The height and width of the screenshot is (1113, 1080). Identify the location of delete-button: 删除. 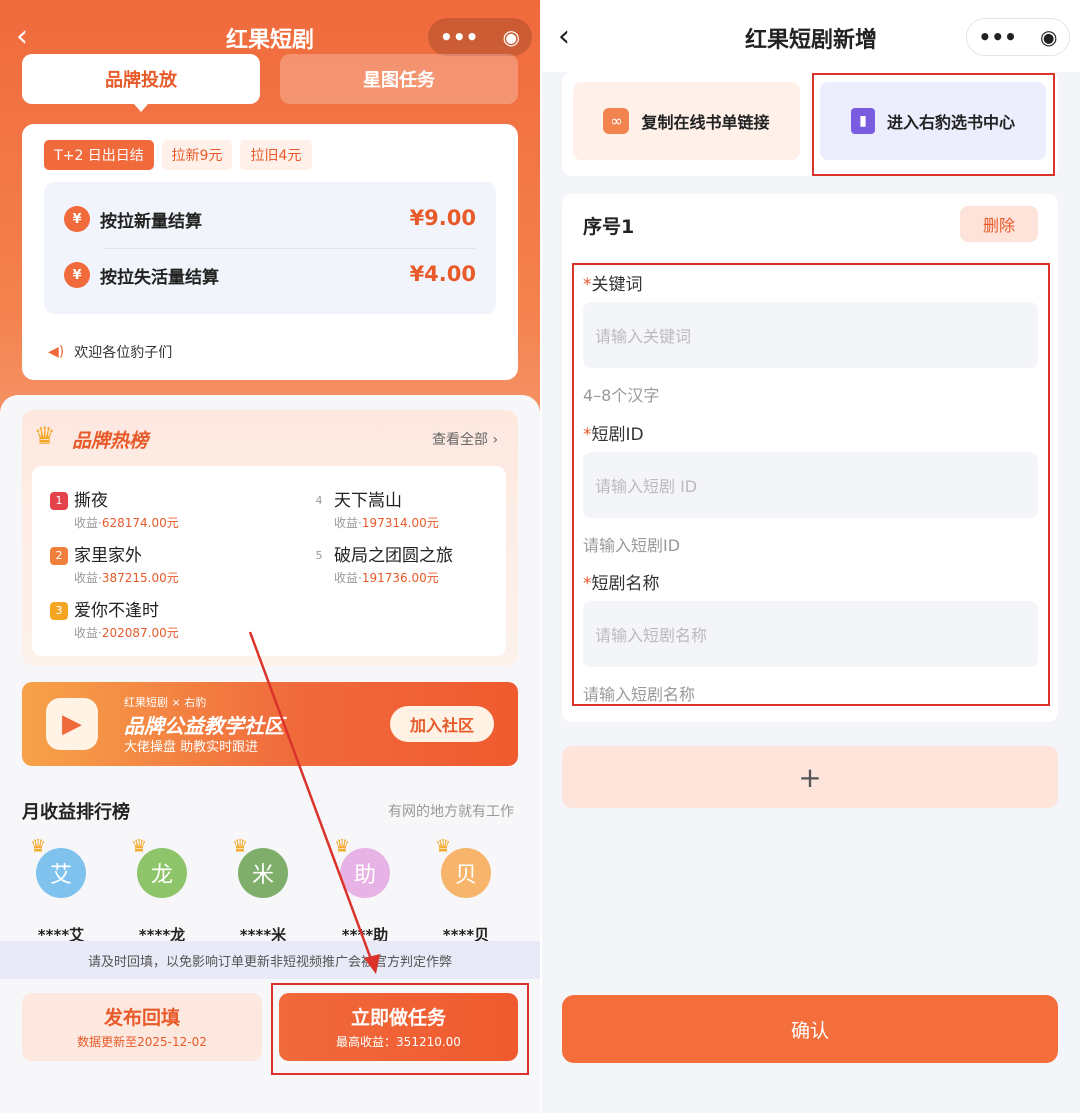
(999, 224).